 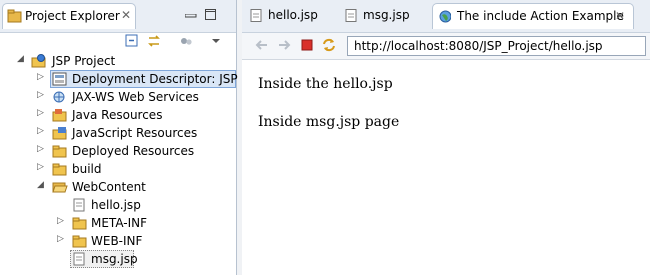 I want to click on minimize-icon, so click(x=191, y=16).